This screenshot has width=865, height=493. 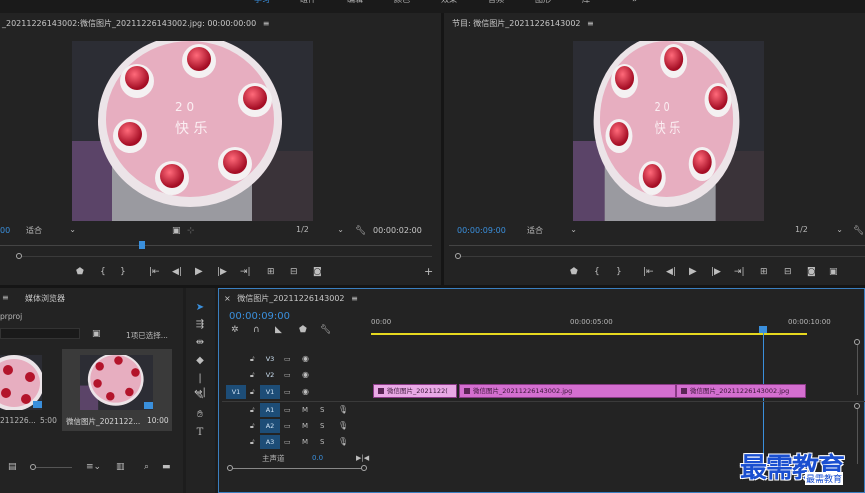 I want to click on eye-icon: ◉, so click(x=305, y=375).